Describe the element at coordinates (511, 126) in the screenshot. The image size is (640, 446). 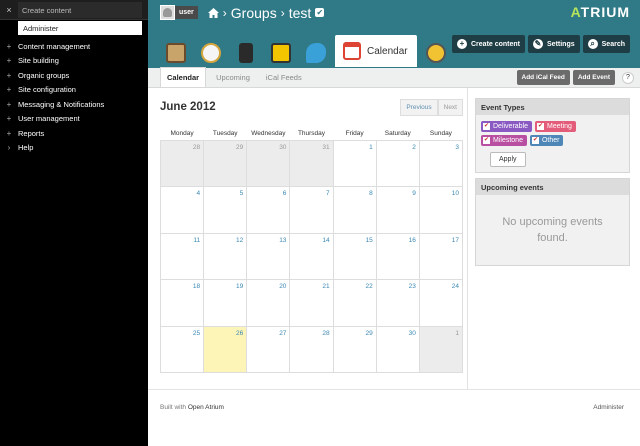
I see `filter-label: Deliverable` at that location.